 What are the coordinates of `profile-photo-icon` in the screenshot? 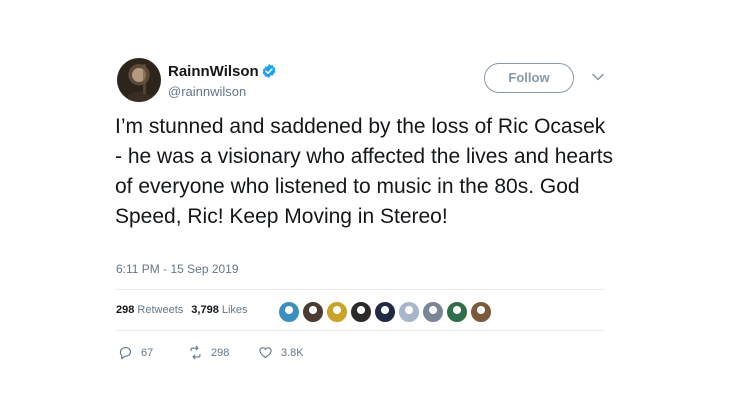 It's located at (139, 83).